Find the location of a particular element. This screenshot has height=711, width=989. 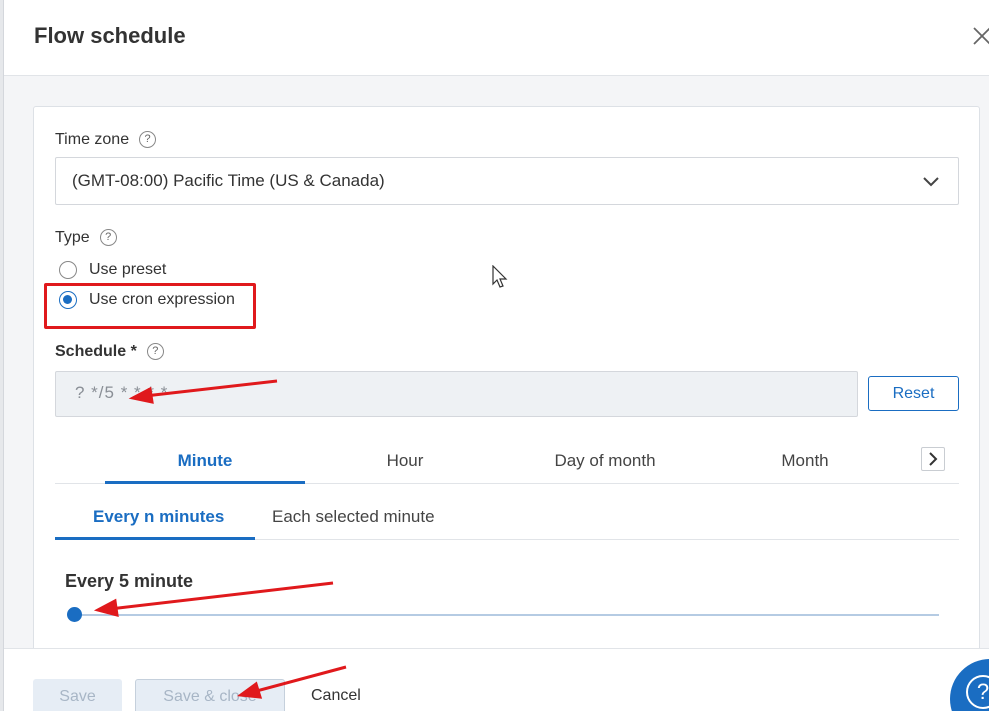

mouse-cursor-icon is located at coordinates (500, 276).